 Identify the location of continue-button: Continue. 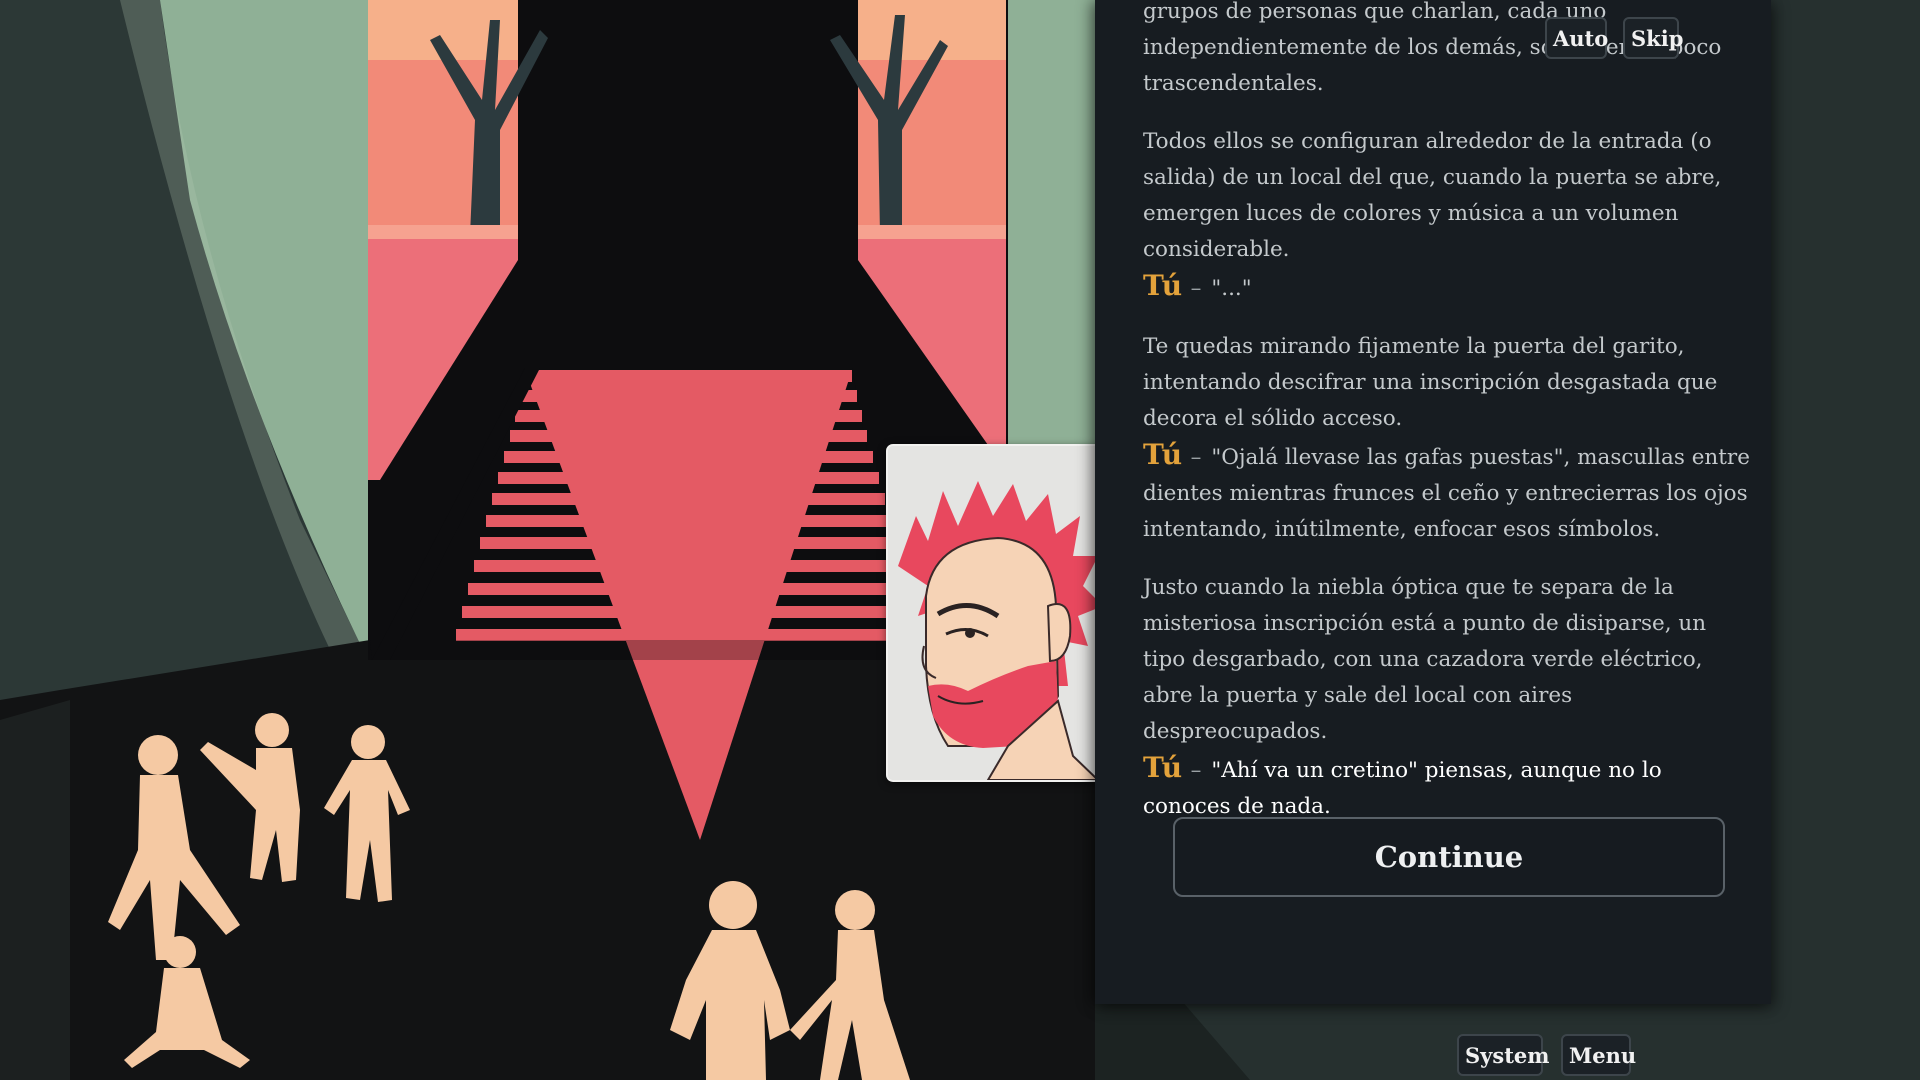
(1449, 857).